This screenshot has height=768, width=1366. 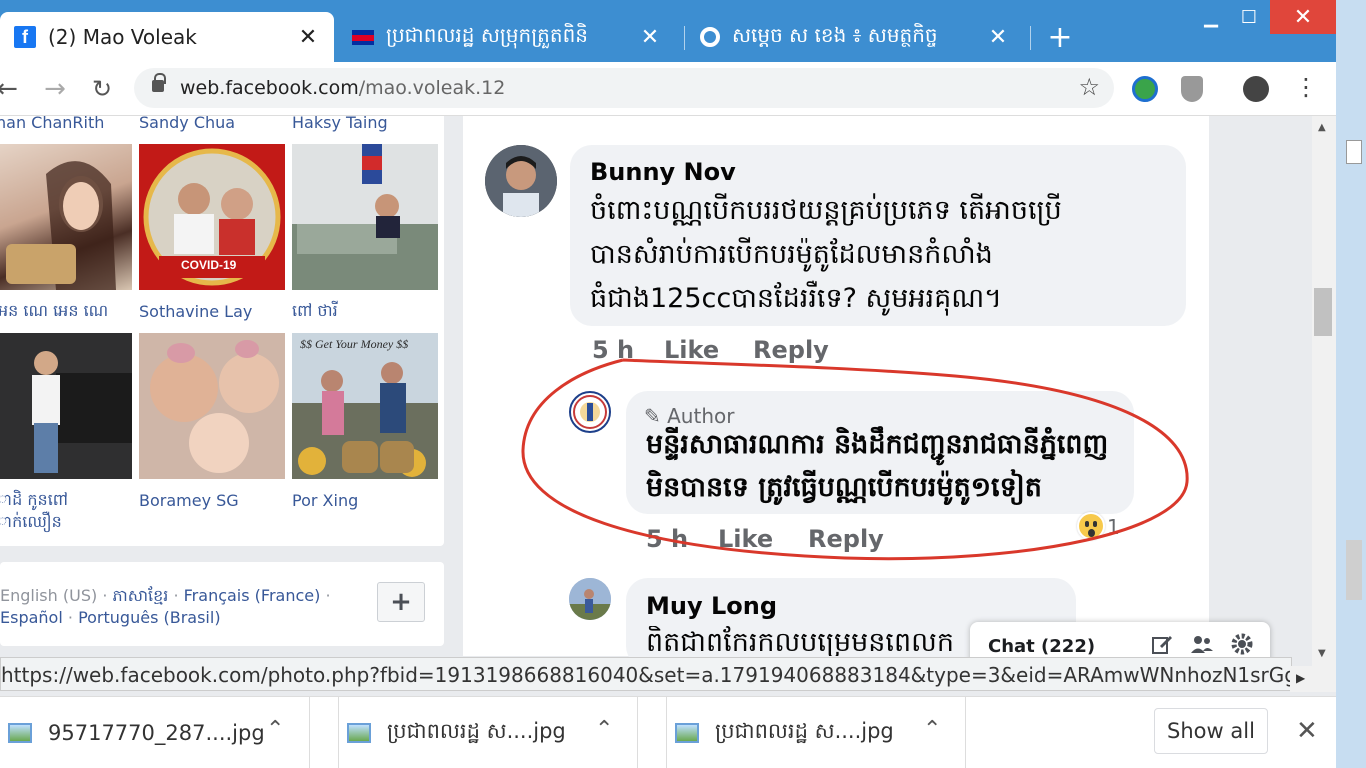 I want to click on menu-kebab-icon: ⋮, so click(x=1306, y=87).